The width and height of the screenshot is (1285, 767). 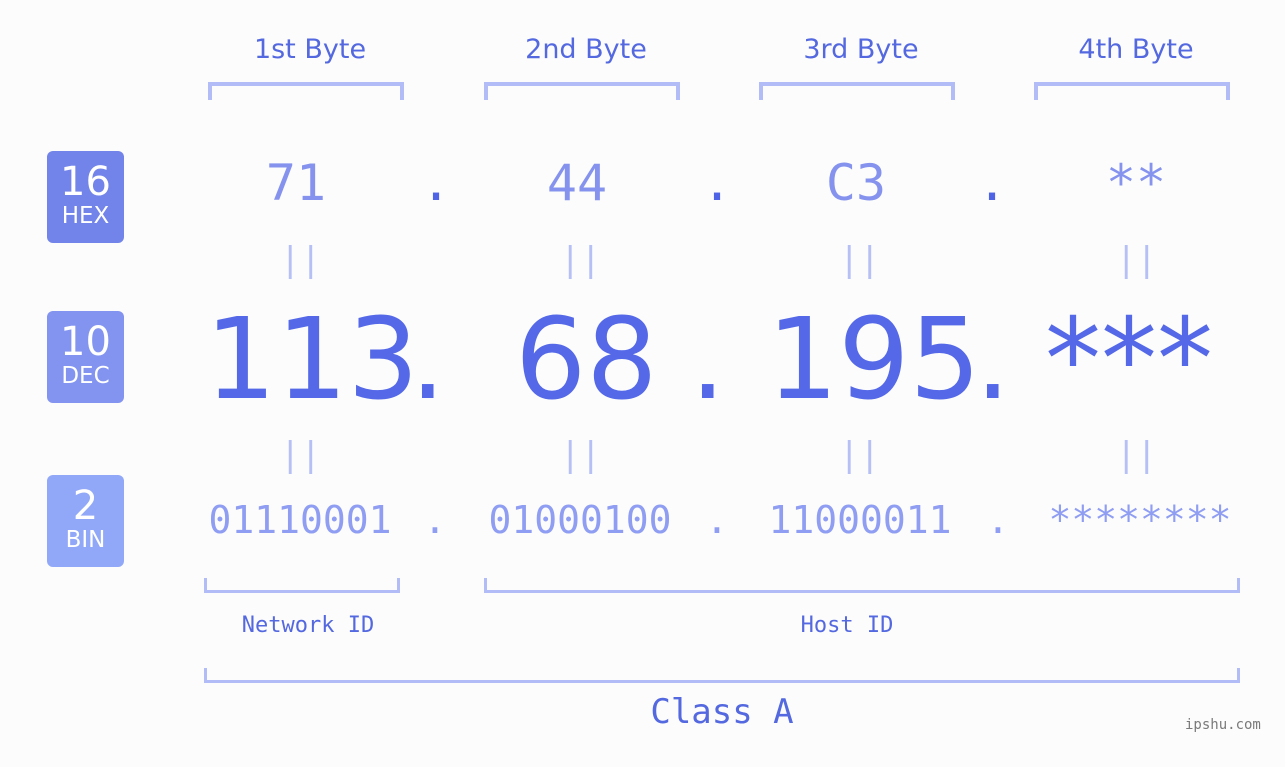 What do you see at coordinates (847, 625) in the screenshot?
I see `host-id-label: Host ID` at bounding box center [847, 625].